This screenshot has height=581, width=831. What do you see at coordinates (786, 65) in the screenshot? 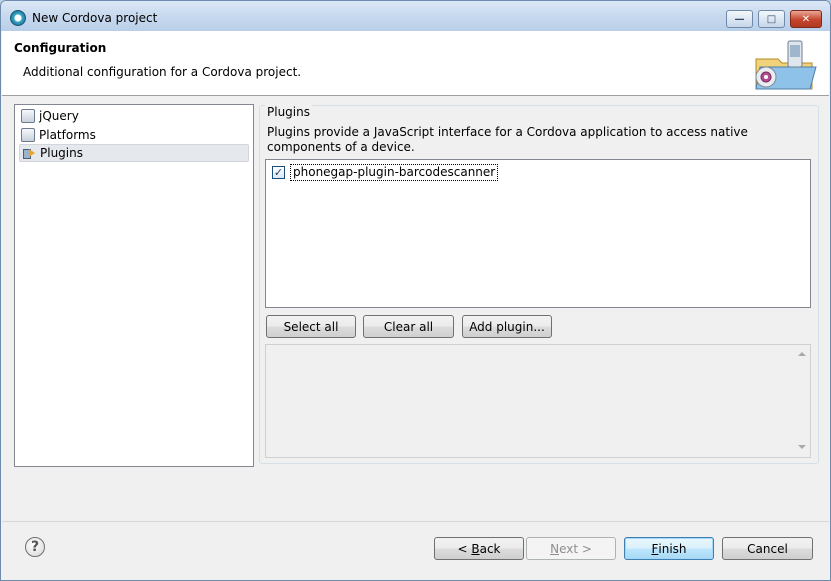
I see `cordova-wizard-icon` at bounding box center [786, 65].